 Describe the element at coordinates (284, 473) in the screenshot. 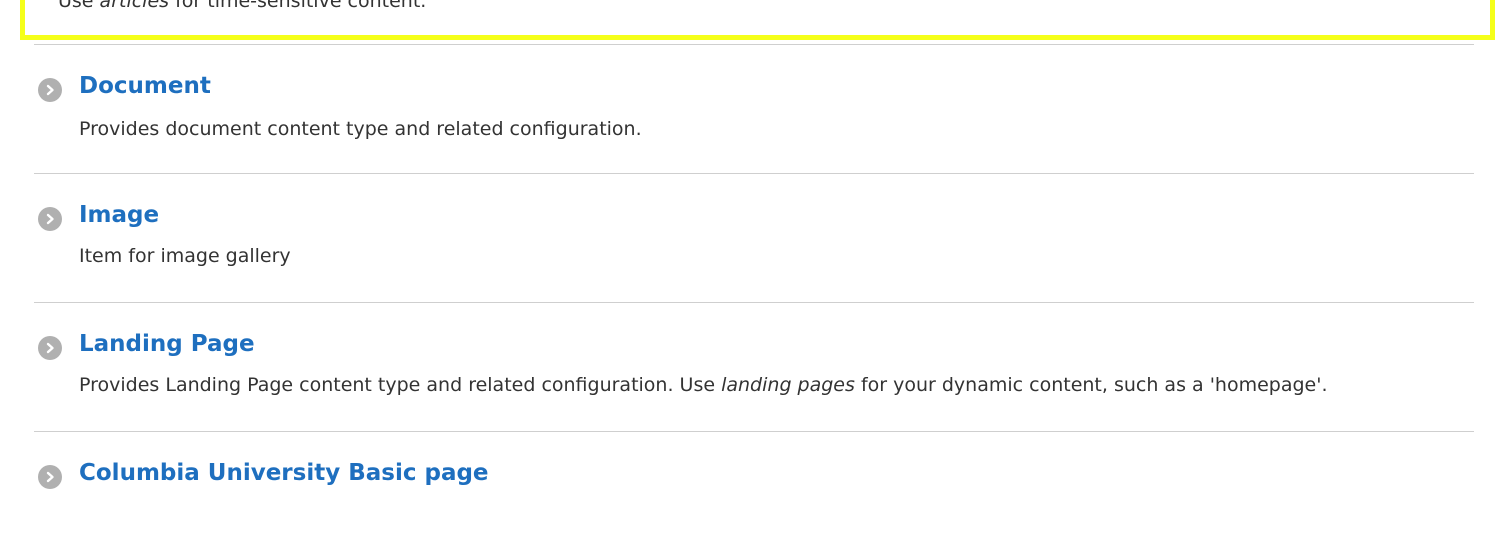

I see `content-type-link-columbia-basic-page: Columbia University Basic page` at that location.